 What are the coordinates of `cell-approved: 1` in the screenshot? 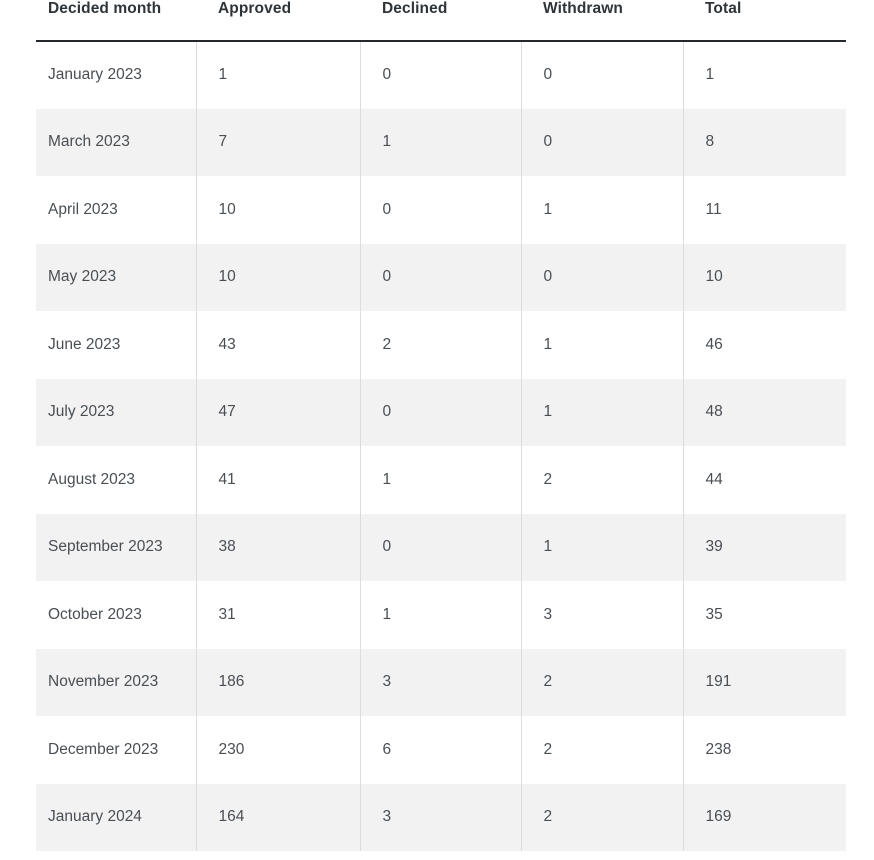 It's located at (278, 75).